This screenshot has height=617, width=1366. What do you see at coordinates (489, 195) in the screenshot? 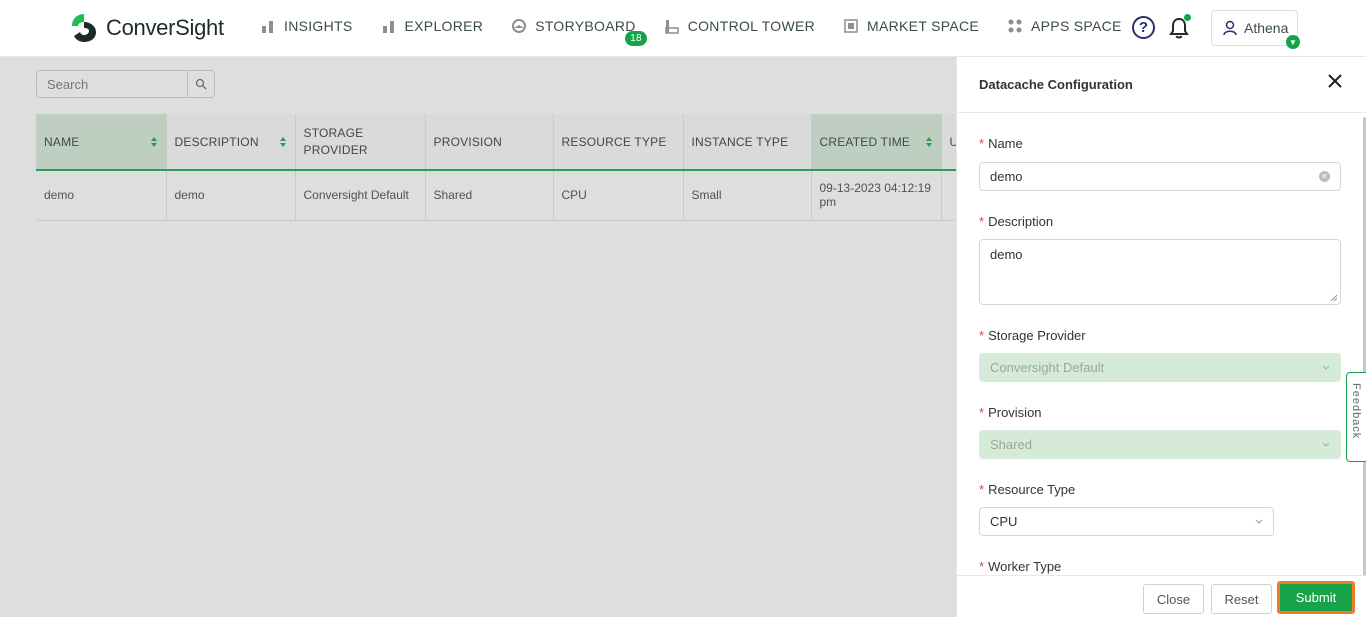
I see `cell-provision: Shared` at bounding box center [489, 195].